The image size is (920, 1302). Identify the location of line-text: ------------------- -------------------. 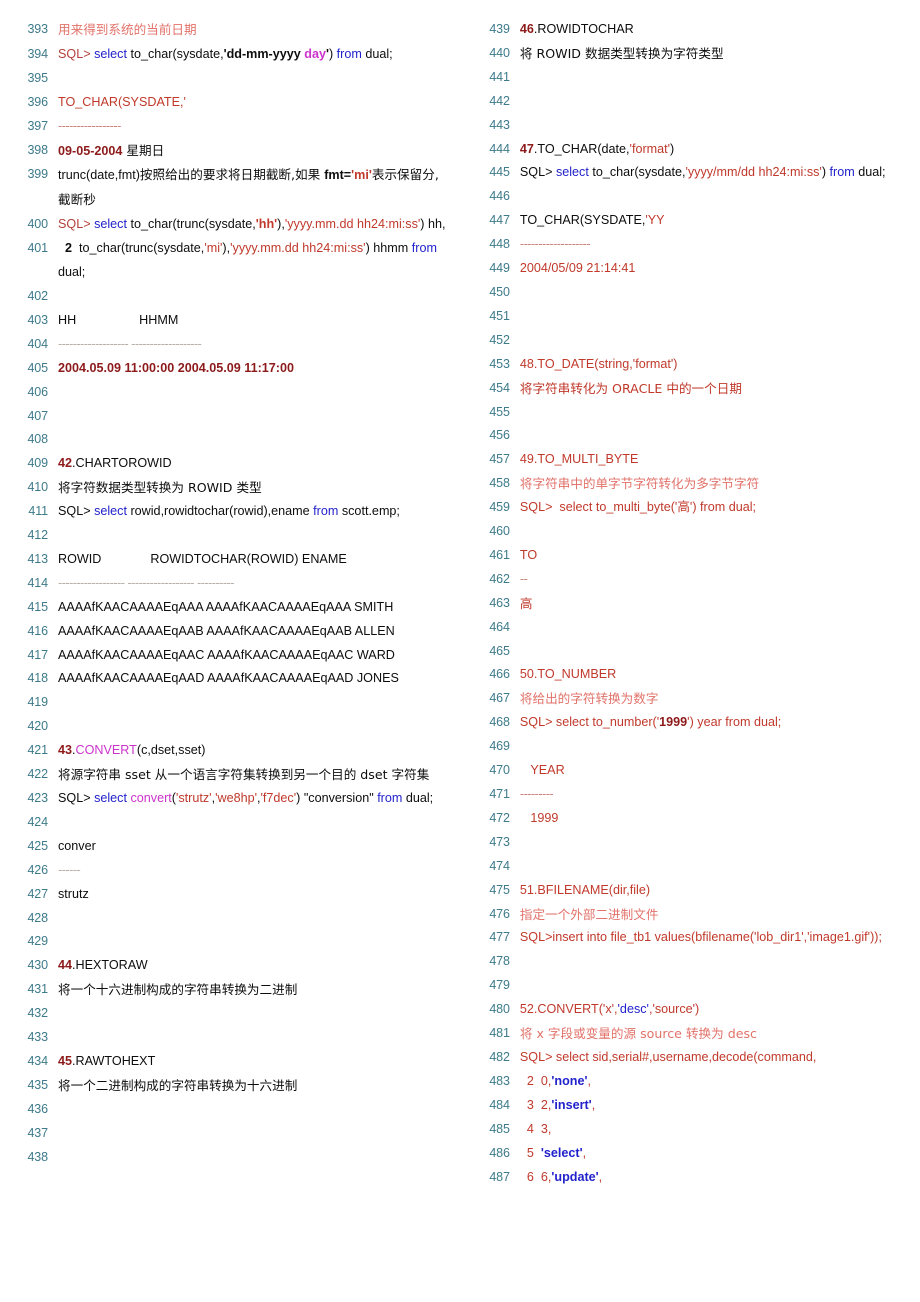
(130, 343).